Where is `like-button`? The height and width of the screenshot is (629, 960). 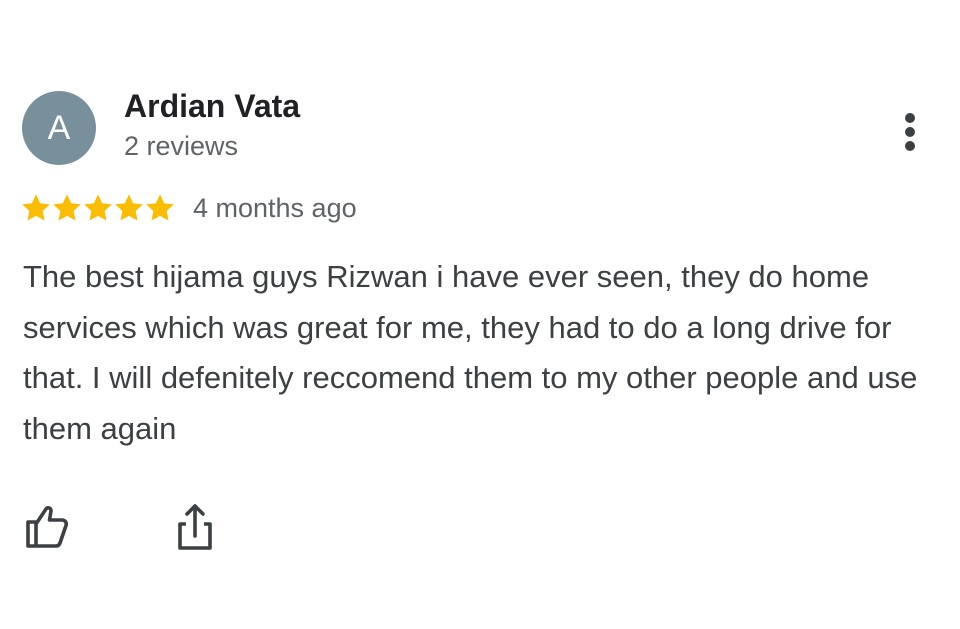
like-button is located at coordinates (47, 526).